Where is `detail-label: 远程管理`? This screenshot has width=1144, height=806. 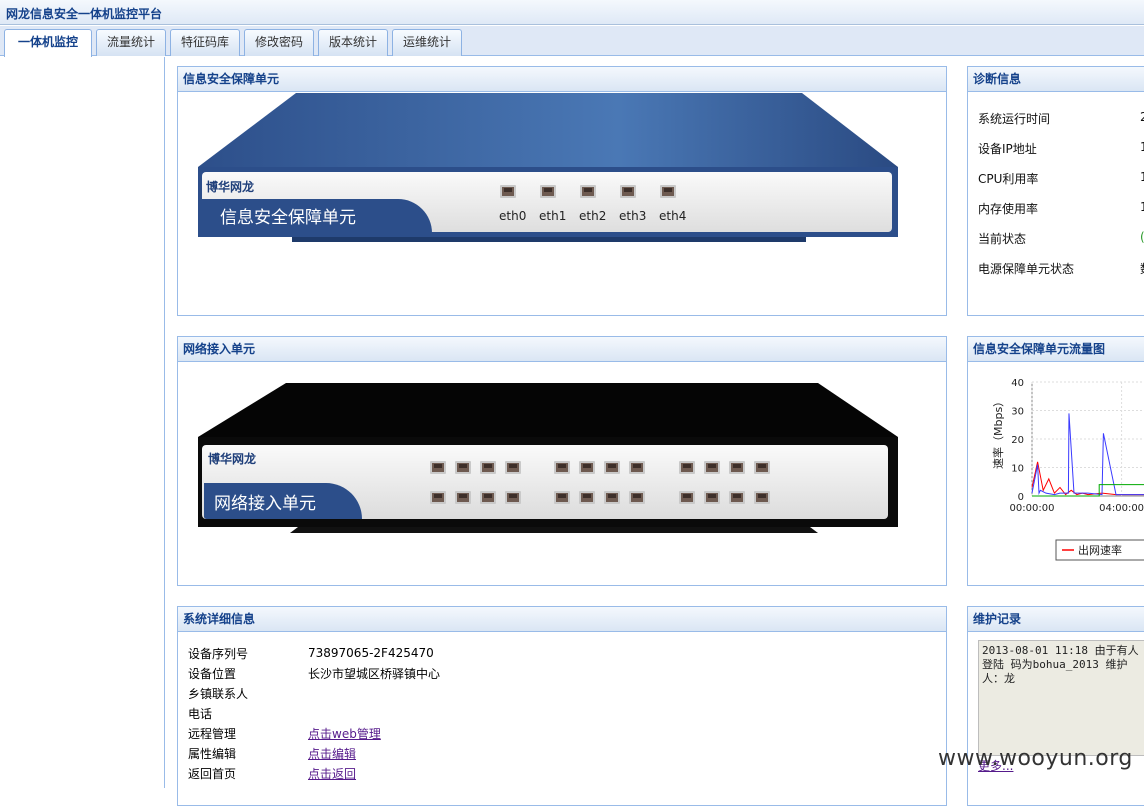 detail-label: 远程管理 is located at coordinates (212, 733).